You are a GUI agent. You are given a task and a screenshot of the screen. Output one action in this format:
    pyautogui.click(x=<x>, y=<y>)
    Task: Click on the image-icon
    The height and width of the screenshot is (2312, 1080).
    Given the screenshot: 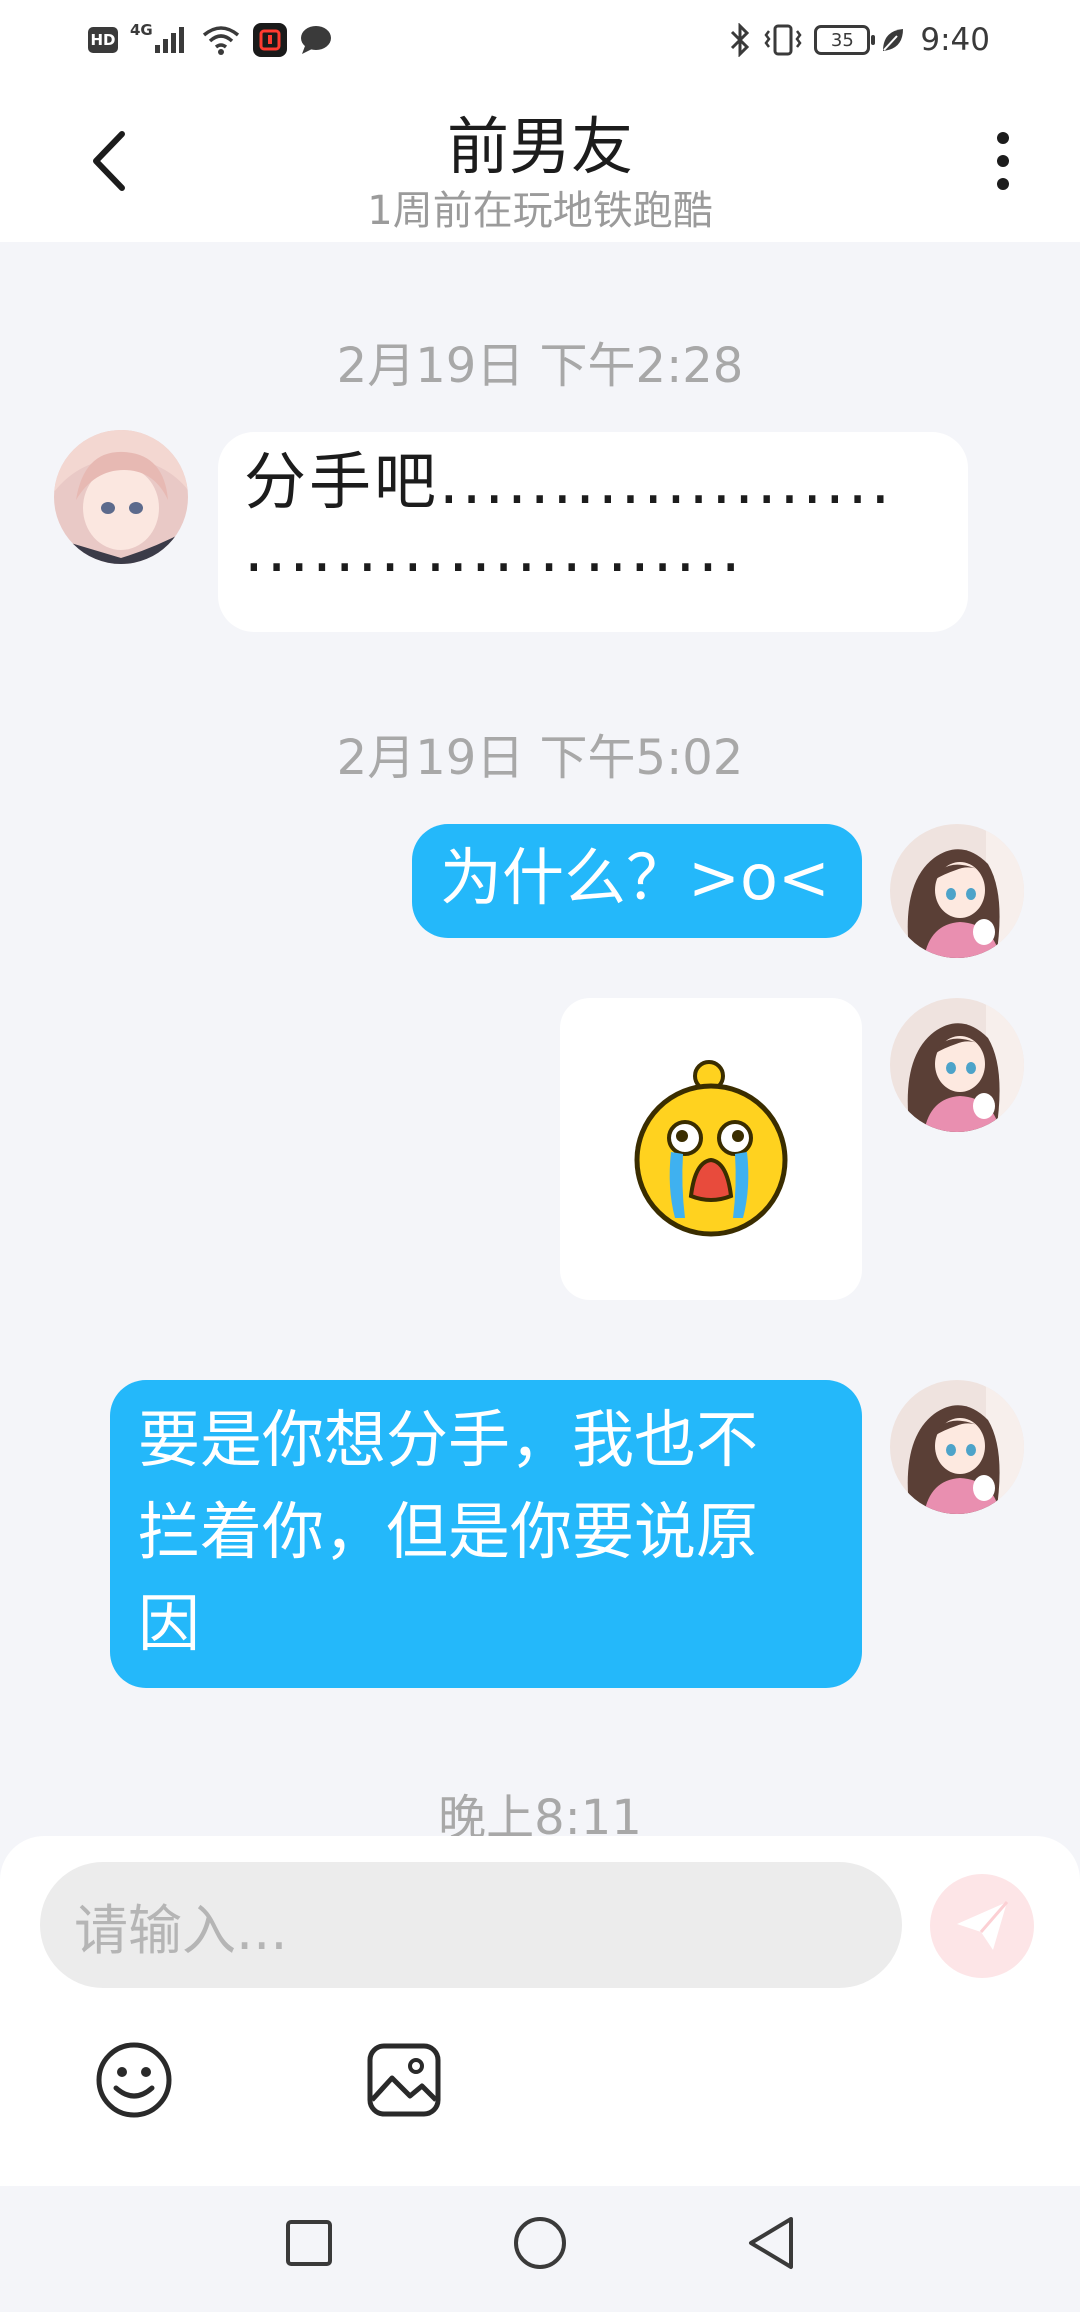 What is the action you would take?
    pyautogui.click(x=404, y=2080)
    